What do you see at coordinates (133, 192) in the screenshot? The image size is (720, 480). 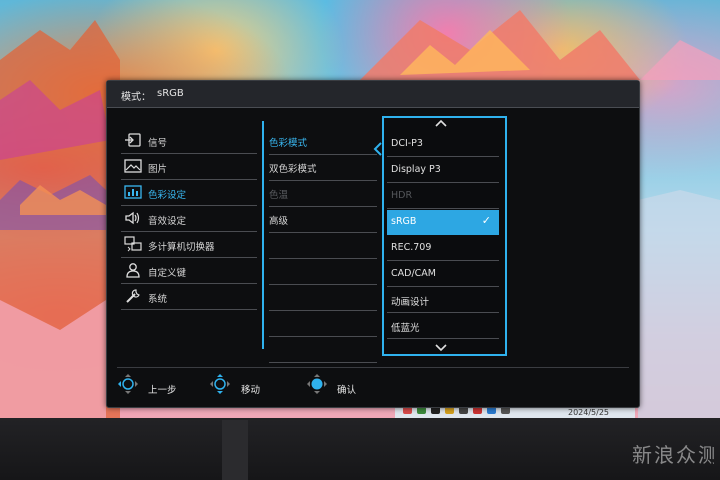 I see `color-setting-icon` at bounding box center [133, 192].